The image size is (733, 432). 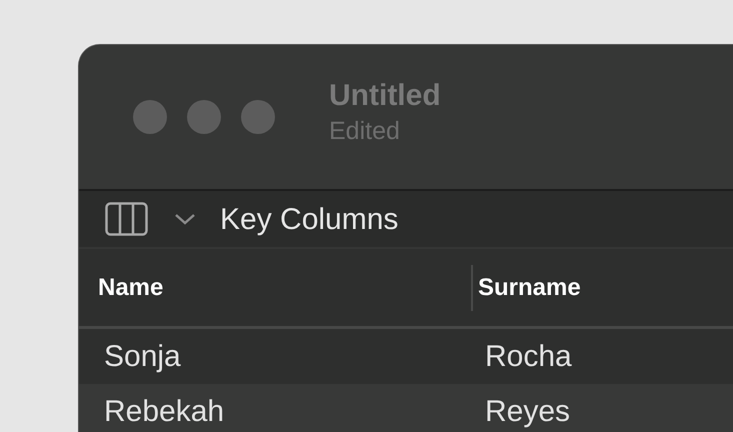 I want to click on window-subtitle: Edited, so click(x=365, y=131).